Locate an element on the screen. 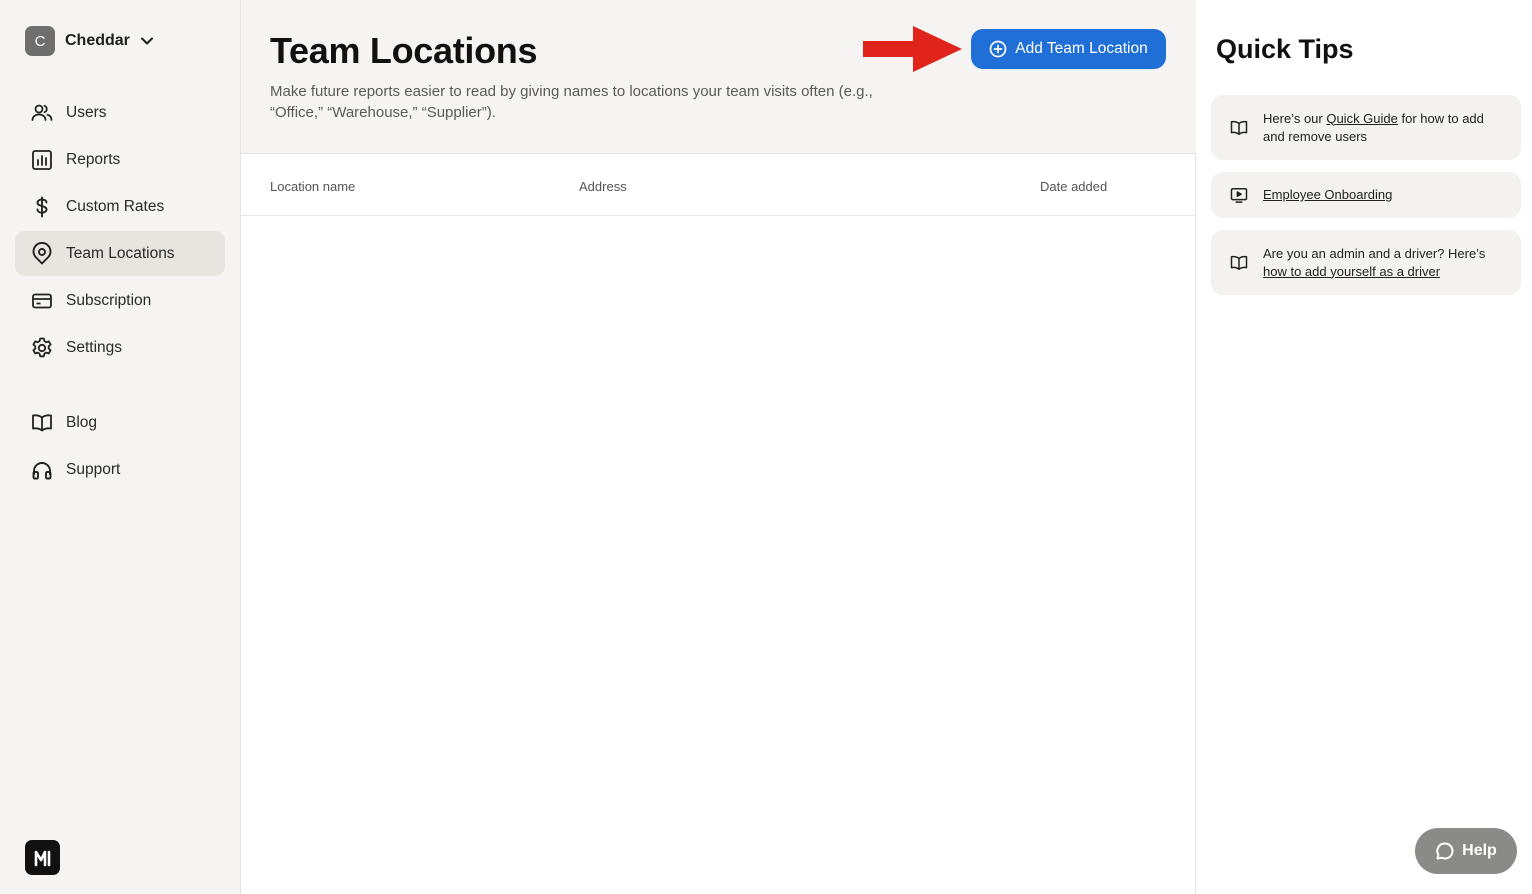 This screenshot has height=894, width=1532. account-avatar: C is located at coordinates (40, 41).